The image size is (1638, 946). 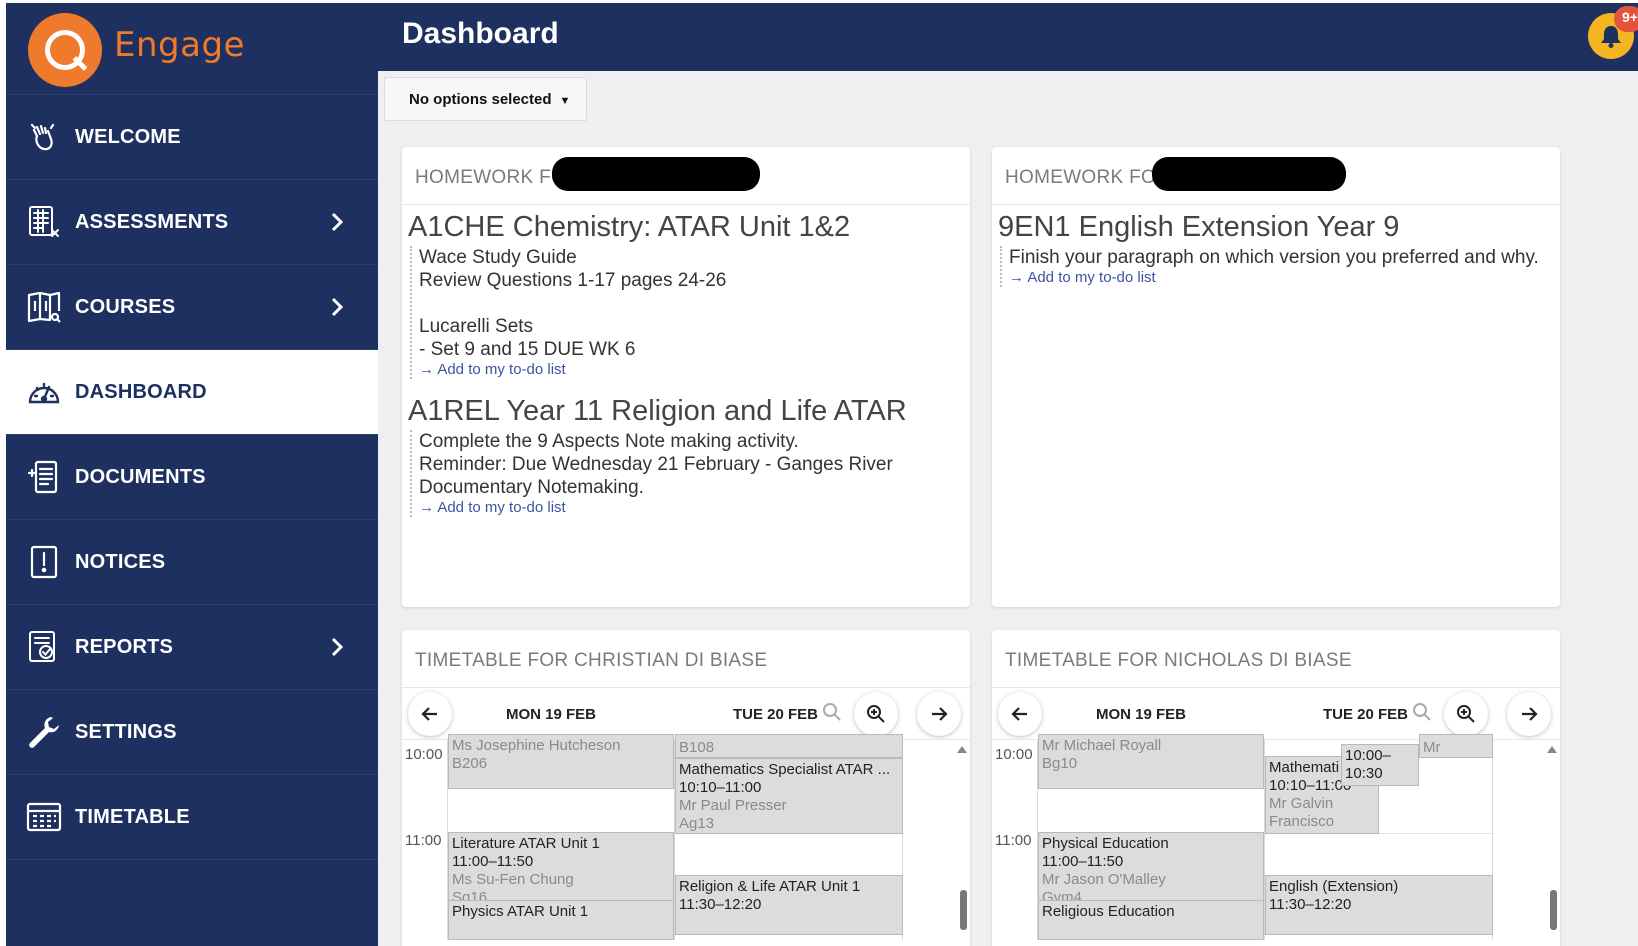 I want to click on document-icon, so click(x=44, y=477).